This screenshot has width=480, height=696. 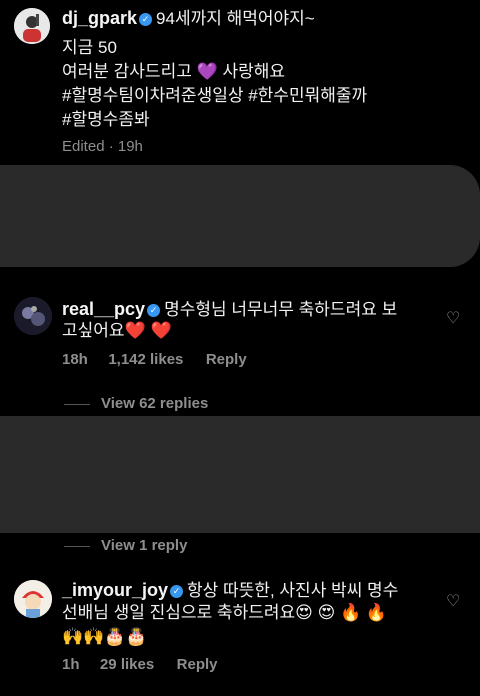 I want to click on comment-1-likes: 1,142 likes, so click(x=145, y=359).